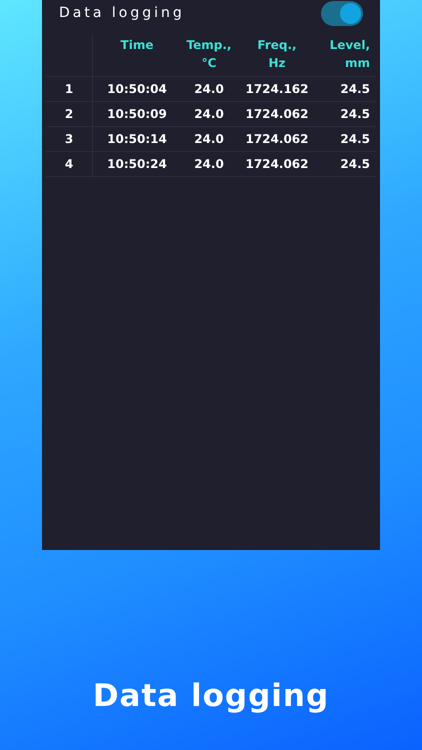  What do you see at coordinates (69, 164) in the screenshot?
I see `row-number: 4` at bounding box center [69, 164].